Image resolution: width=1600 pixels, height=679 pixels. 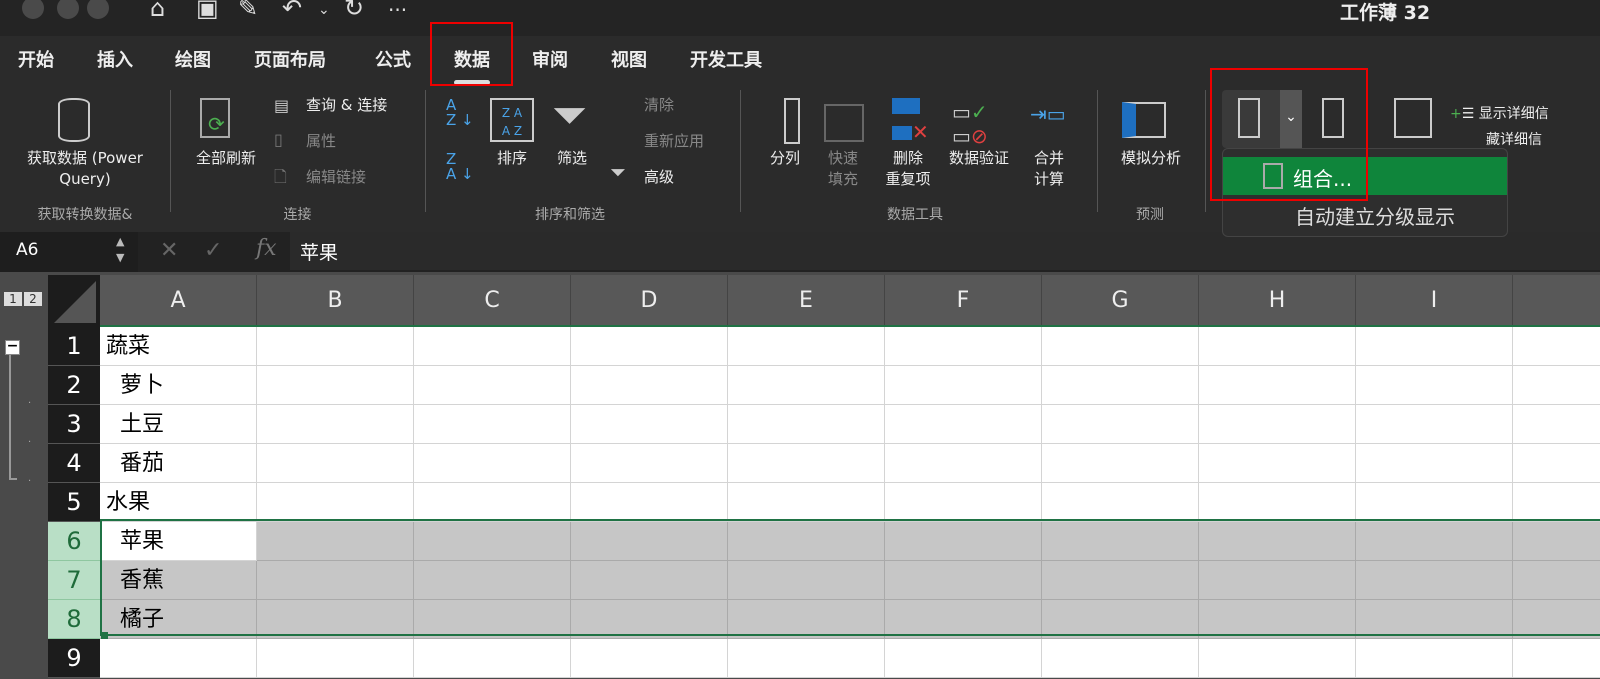 What do you see at coordinates (12, 347) in the screenshot?
I see `collapse-group-button: −` at bounding box center [12, 347].